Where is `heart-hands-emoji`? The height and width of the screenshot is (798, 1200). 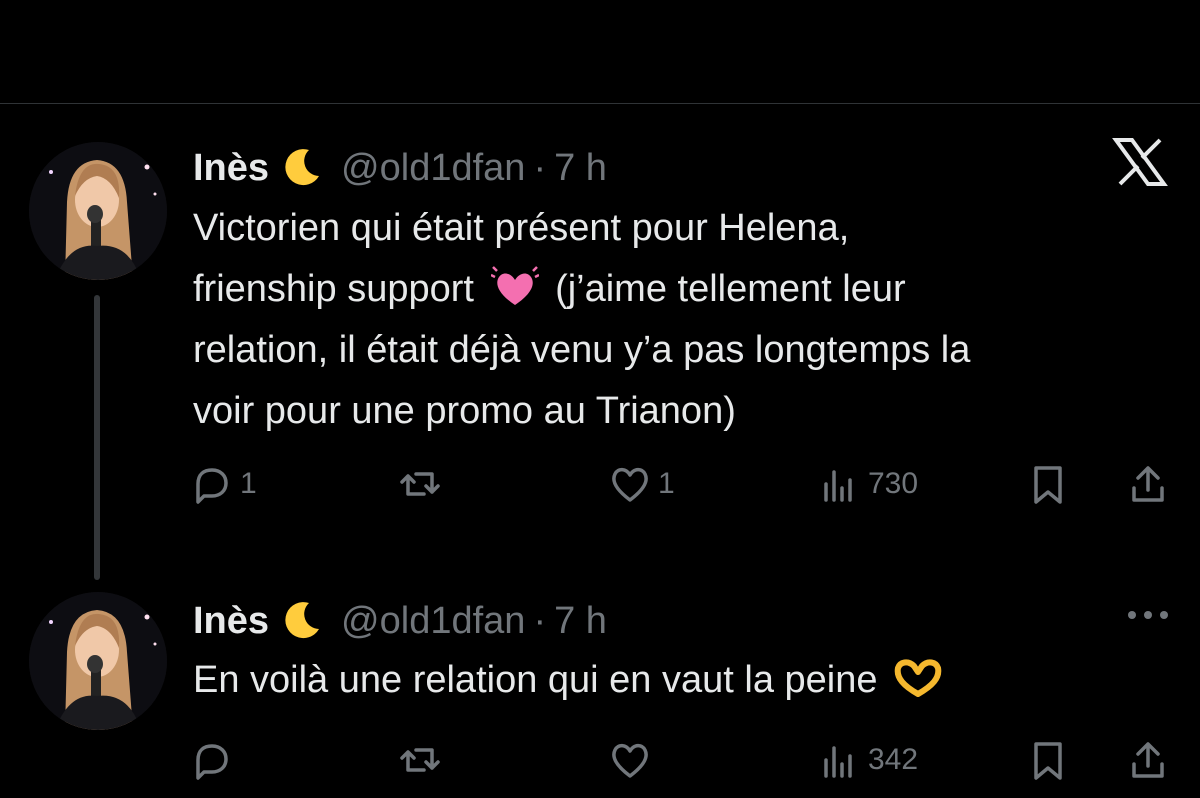
heart-hands-emoji is located at coordinates (918, 677).